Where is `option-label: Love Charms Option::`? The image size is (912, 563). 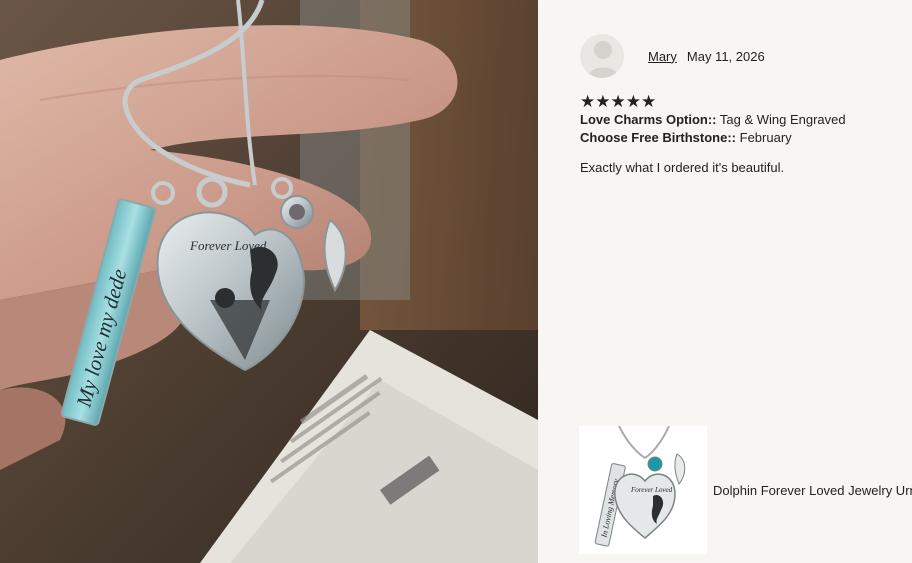 option-label: Love Charms Option:: is located at coordinates (648, 119).